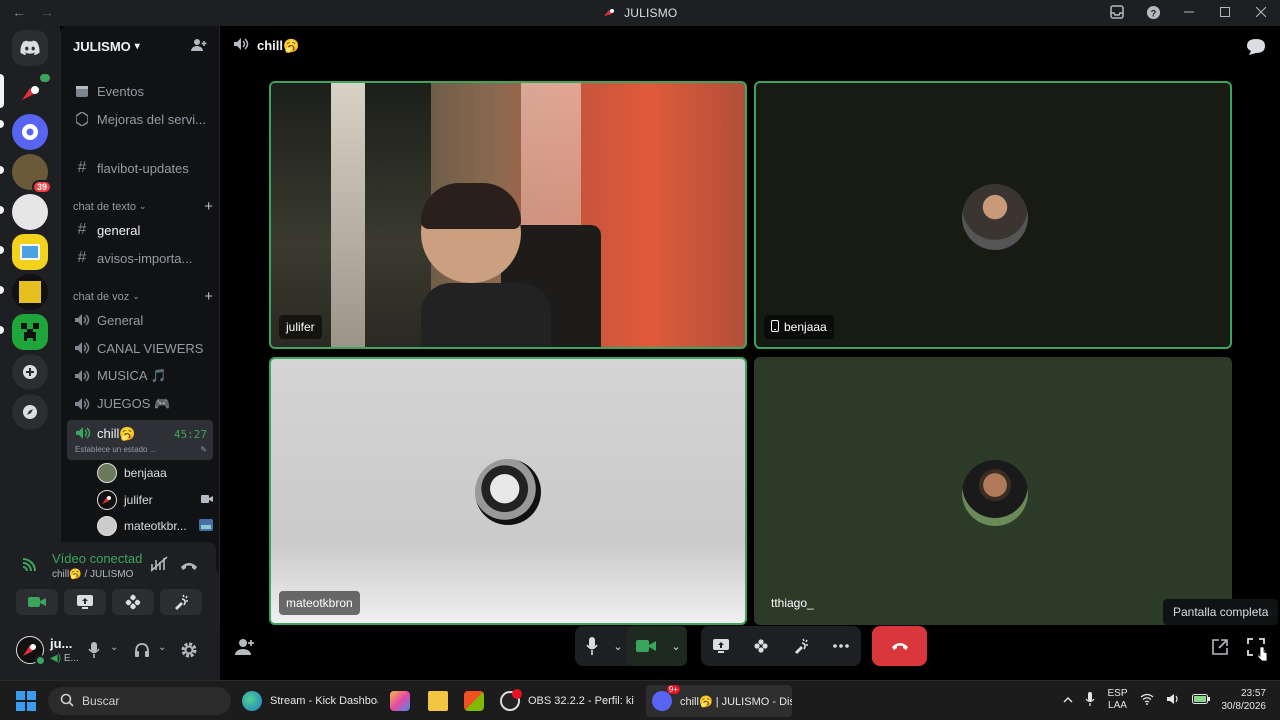  Describe the element at coordinates (155, 500) in the screenshot. I see `voice-member: julifer` at that location.